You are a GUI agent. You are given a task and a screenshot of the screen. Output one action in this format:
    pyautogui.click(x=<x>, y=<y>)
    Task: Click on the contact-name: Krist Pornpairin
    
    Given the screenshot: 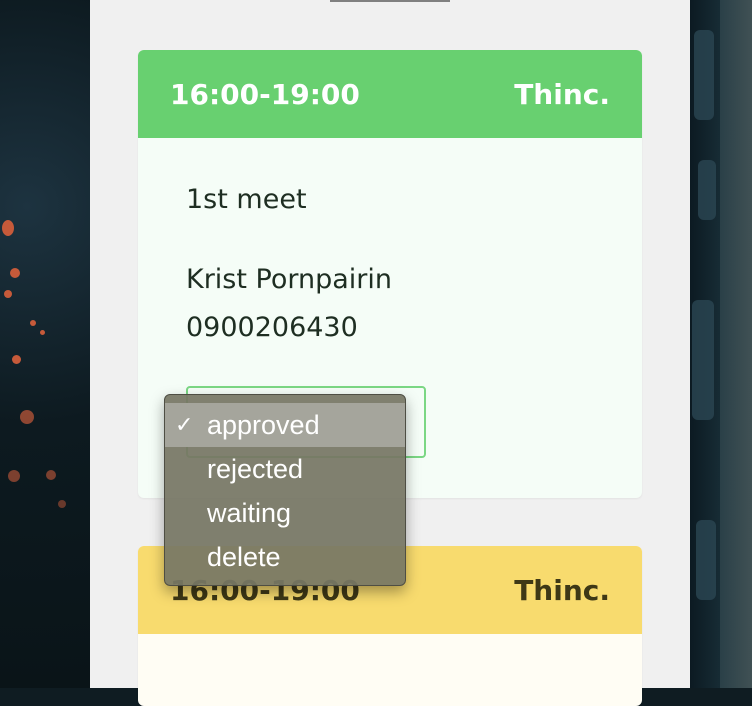 What is the action you would take?
    pyautogui.click(x=289, y=279)
    